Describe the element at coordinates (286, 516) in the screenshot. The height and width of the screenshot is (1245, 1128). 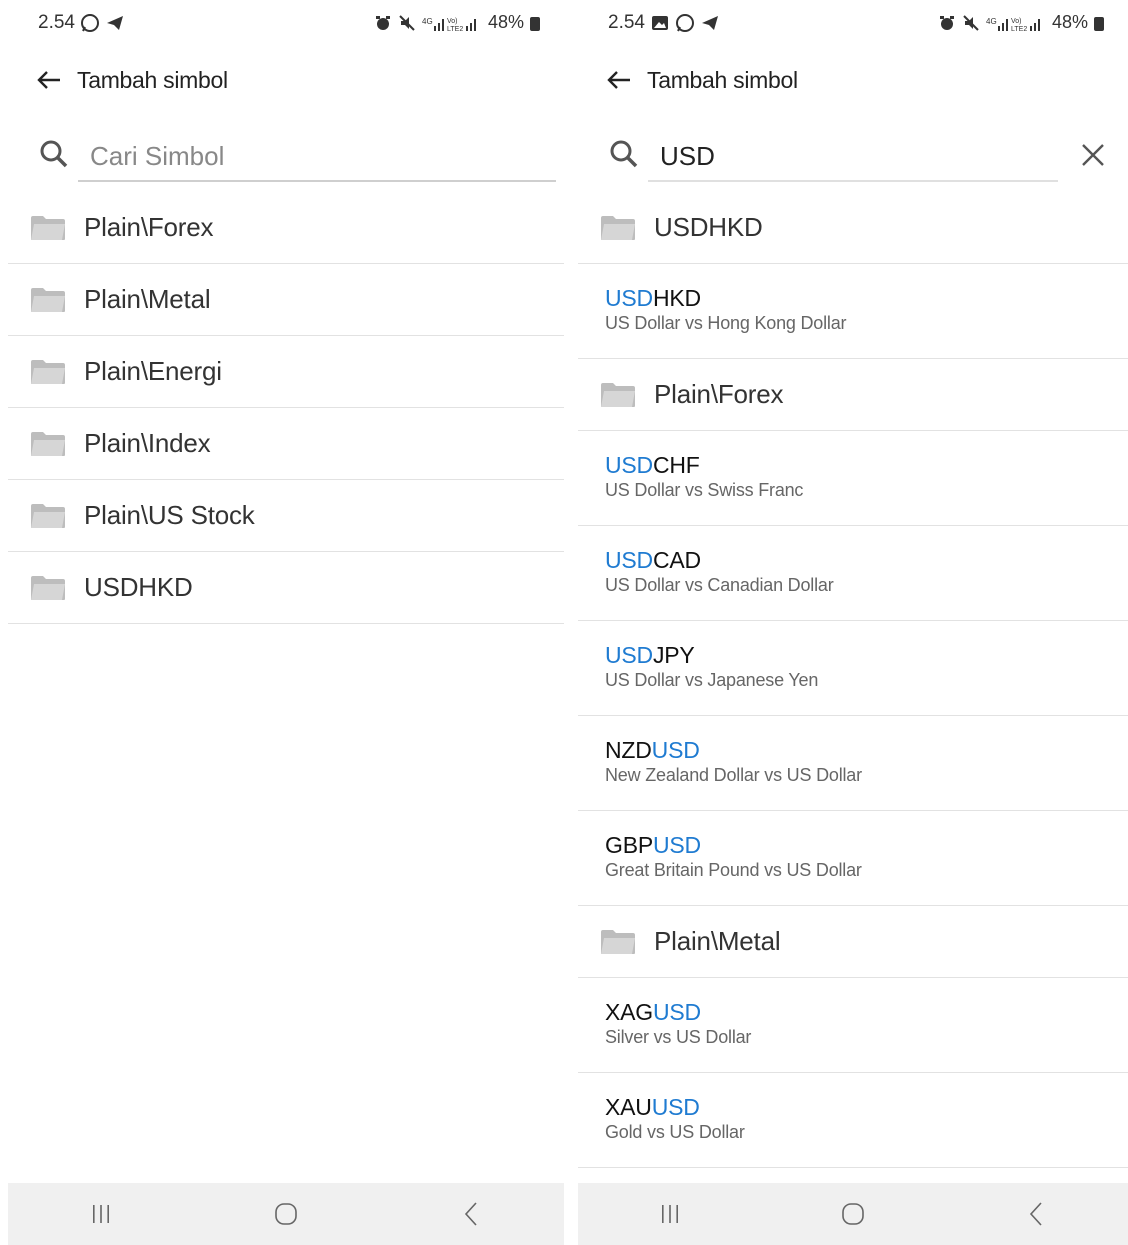
I see `folder-row-us-stock: Plain\US Stock` at that location.